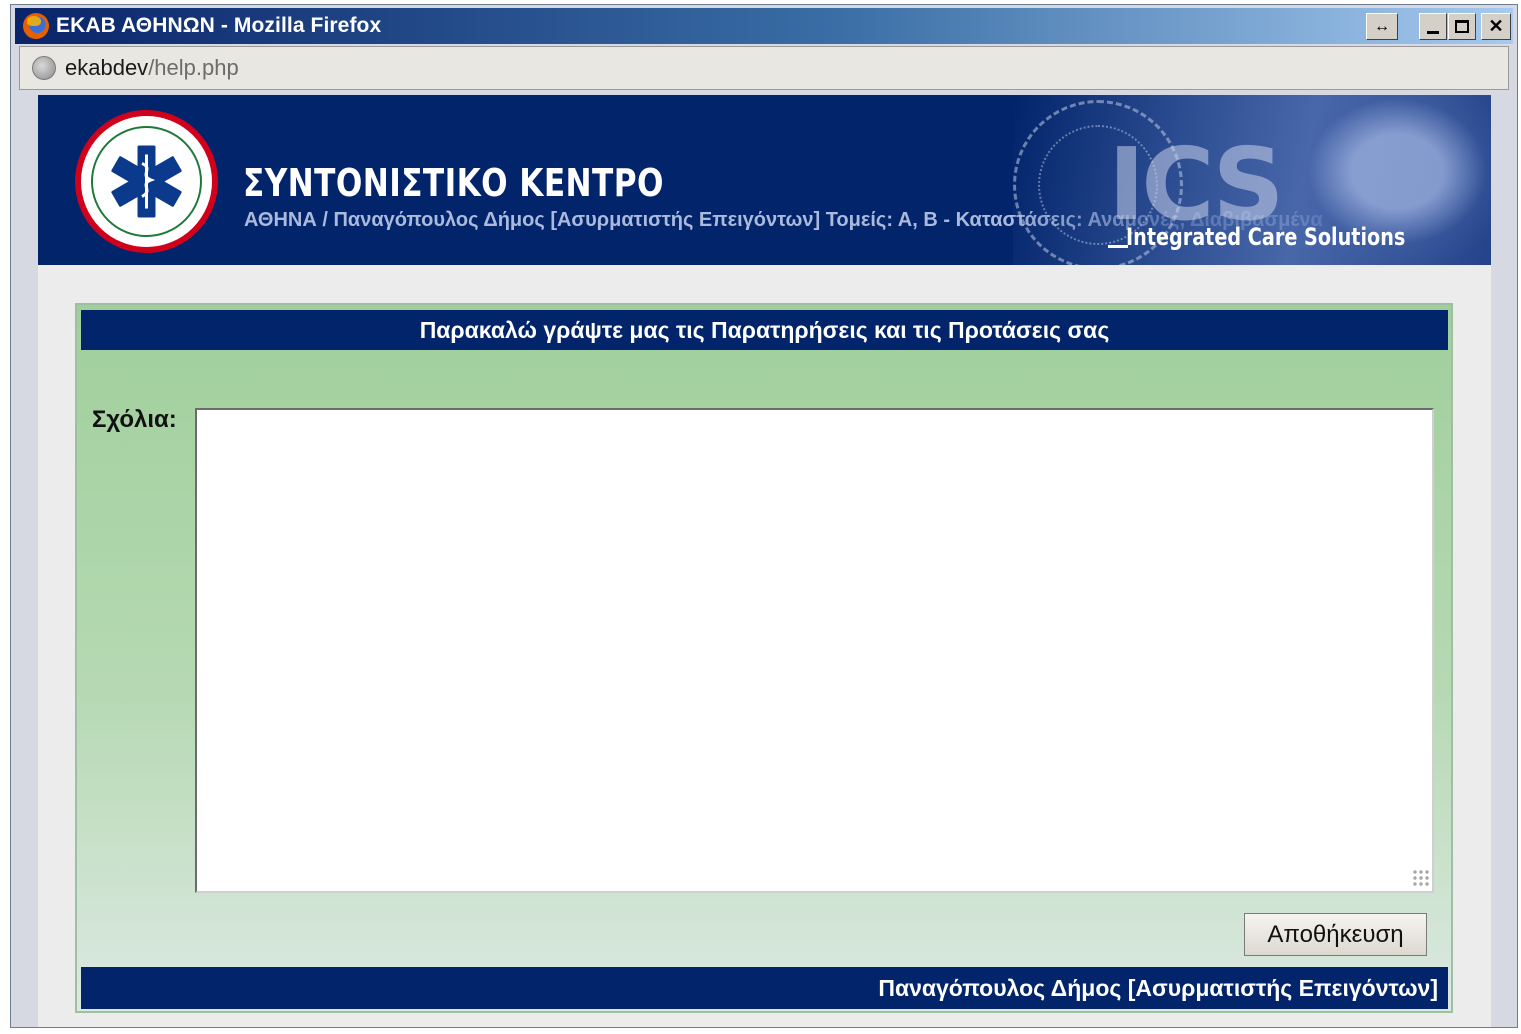  I want to click on title-bar: ΕΚΑΒ ΑΘΗΝΩΝ - Mozilla Firefox ↔ ✕, so click(764, 26).